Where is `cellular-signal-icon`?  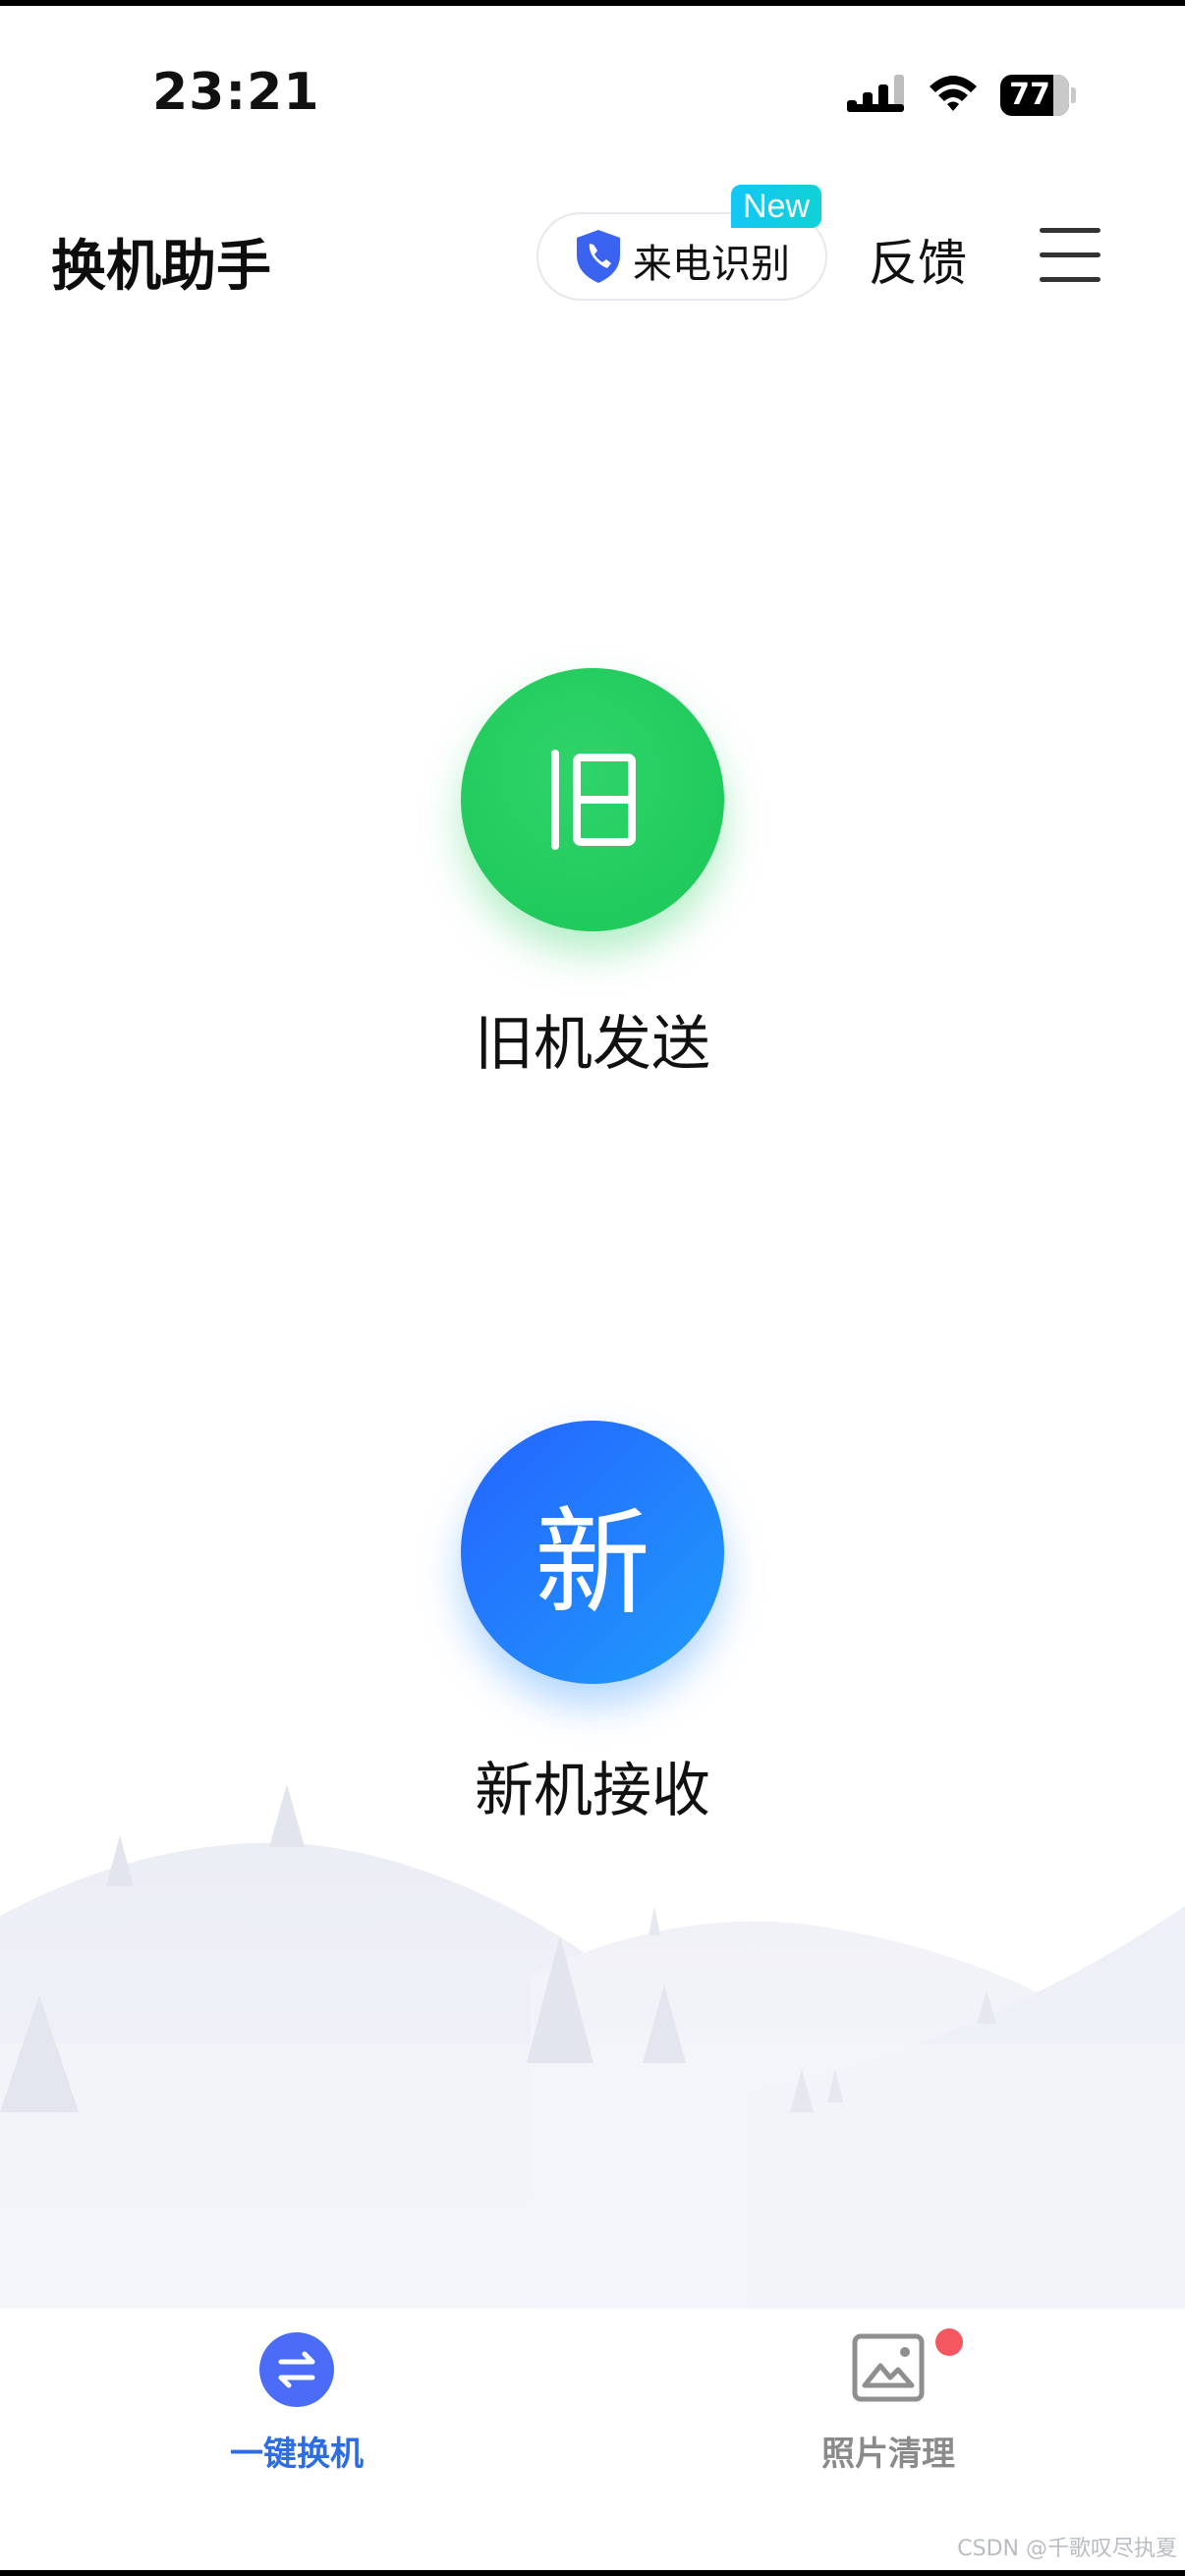 cellular-signal-icon is located at coordinates (876, 93).